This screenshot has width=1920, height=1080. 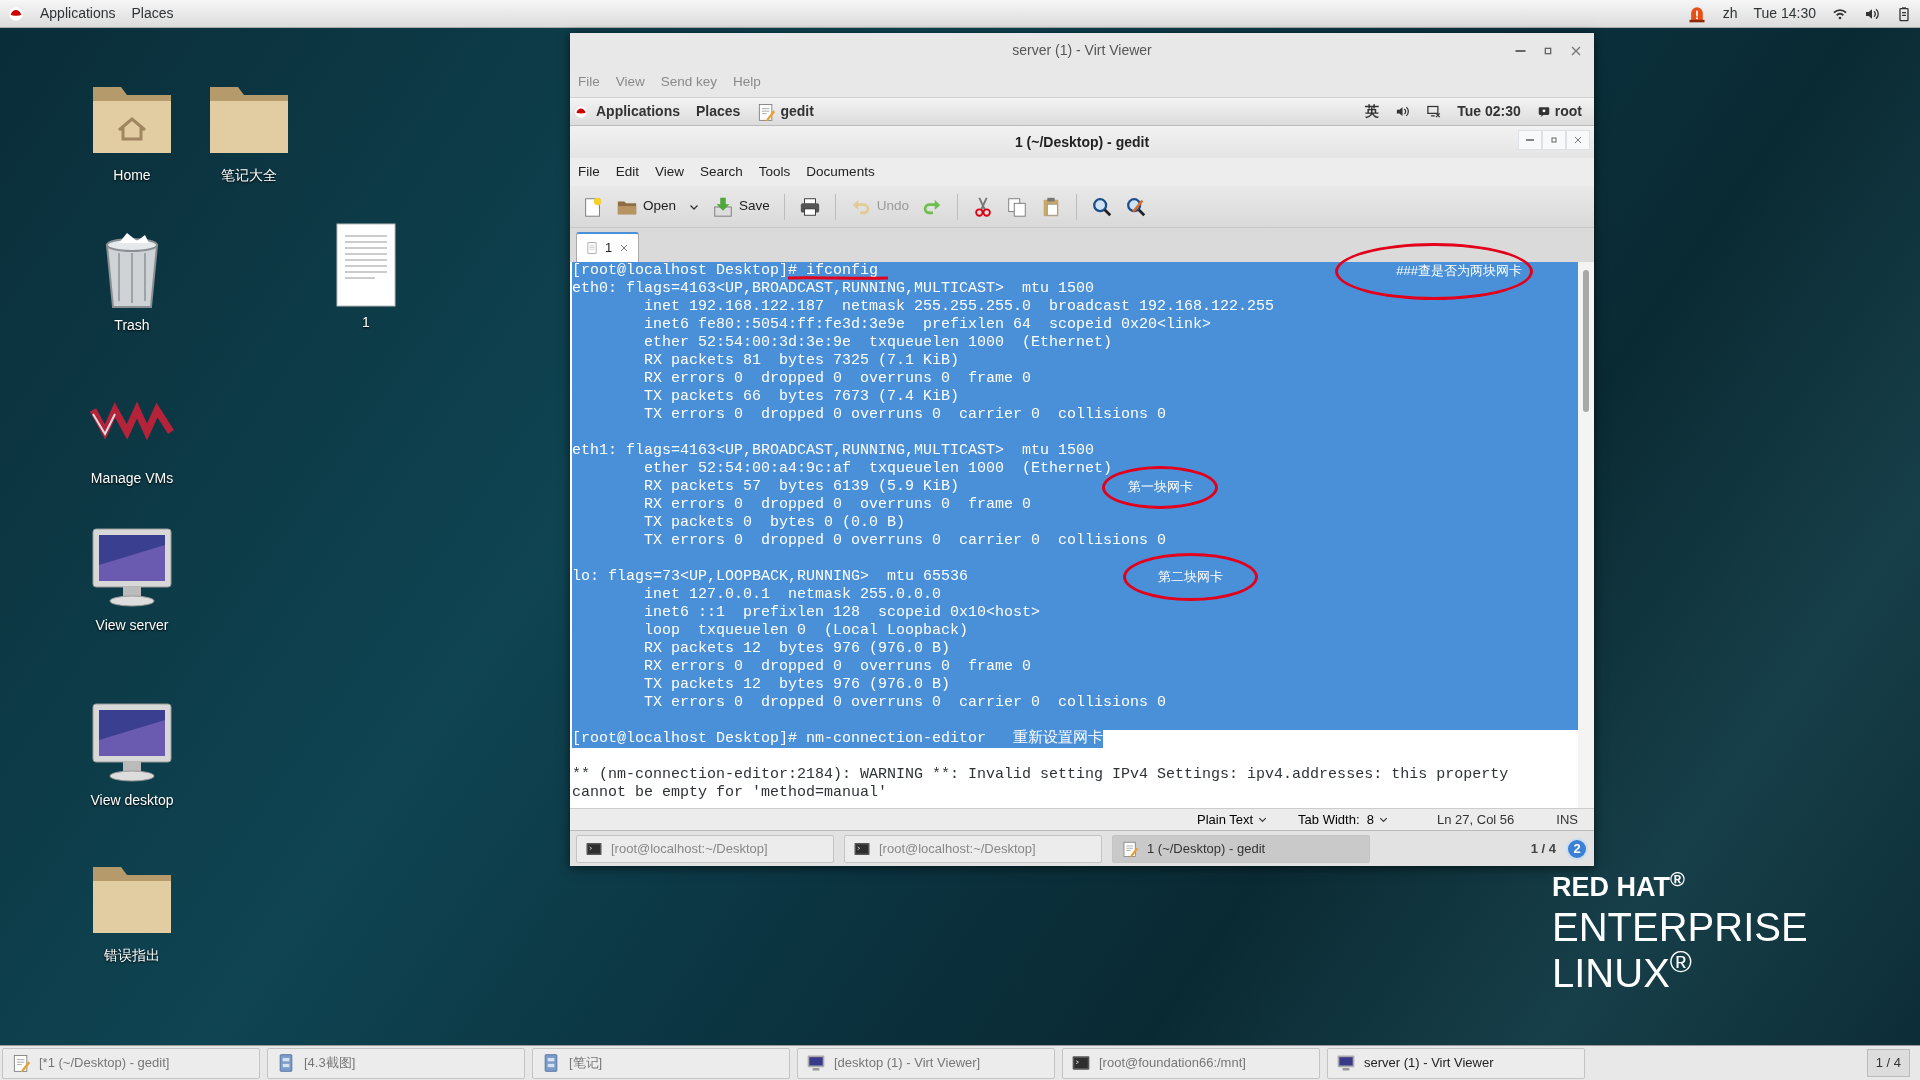 I want to click on icon-label: 1, so click(x=366, y=322).